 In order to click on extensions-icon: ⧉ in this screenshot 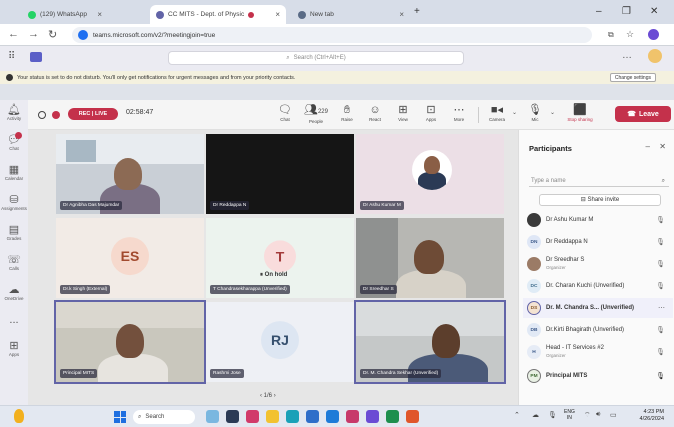, I will do `click(611, 35)`.